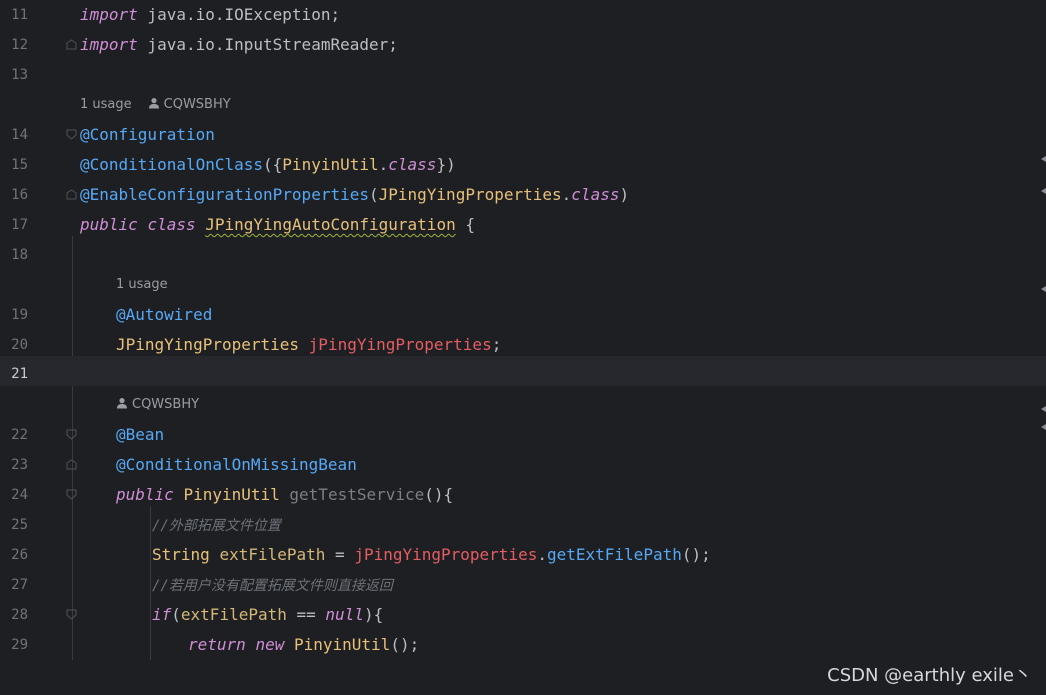 This screenshot has width=1046, height=695. What do you see at coordinates (523, 465) in the screenshot?
I see `code-line-23: 23 @ConditionalOnMissingBean` at bounding box center [523, 465].